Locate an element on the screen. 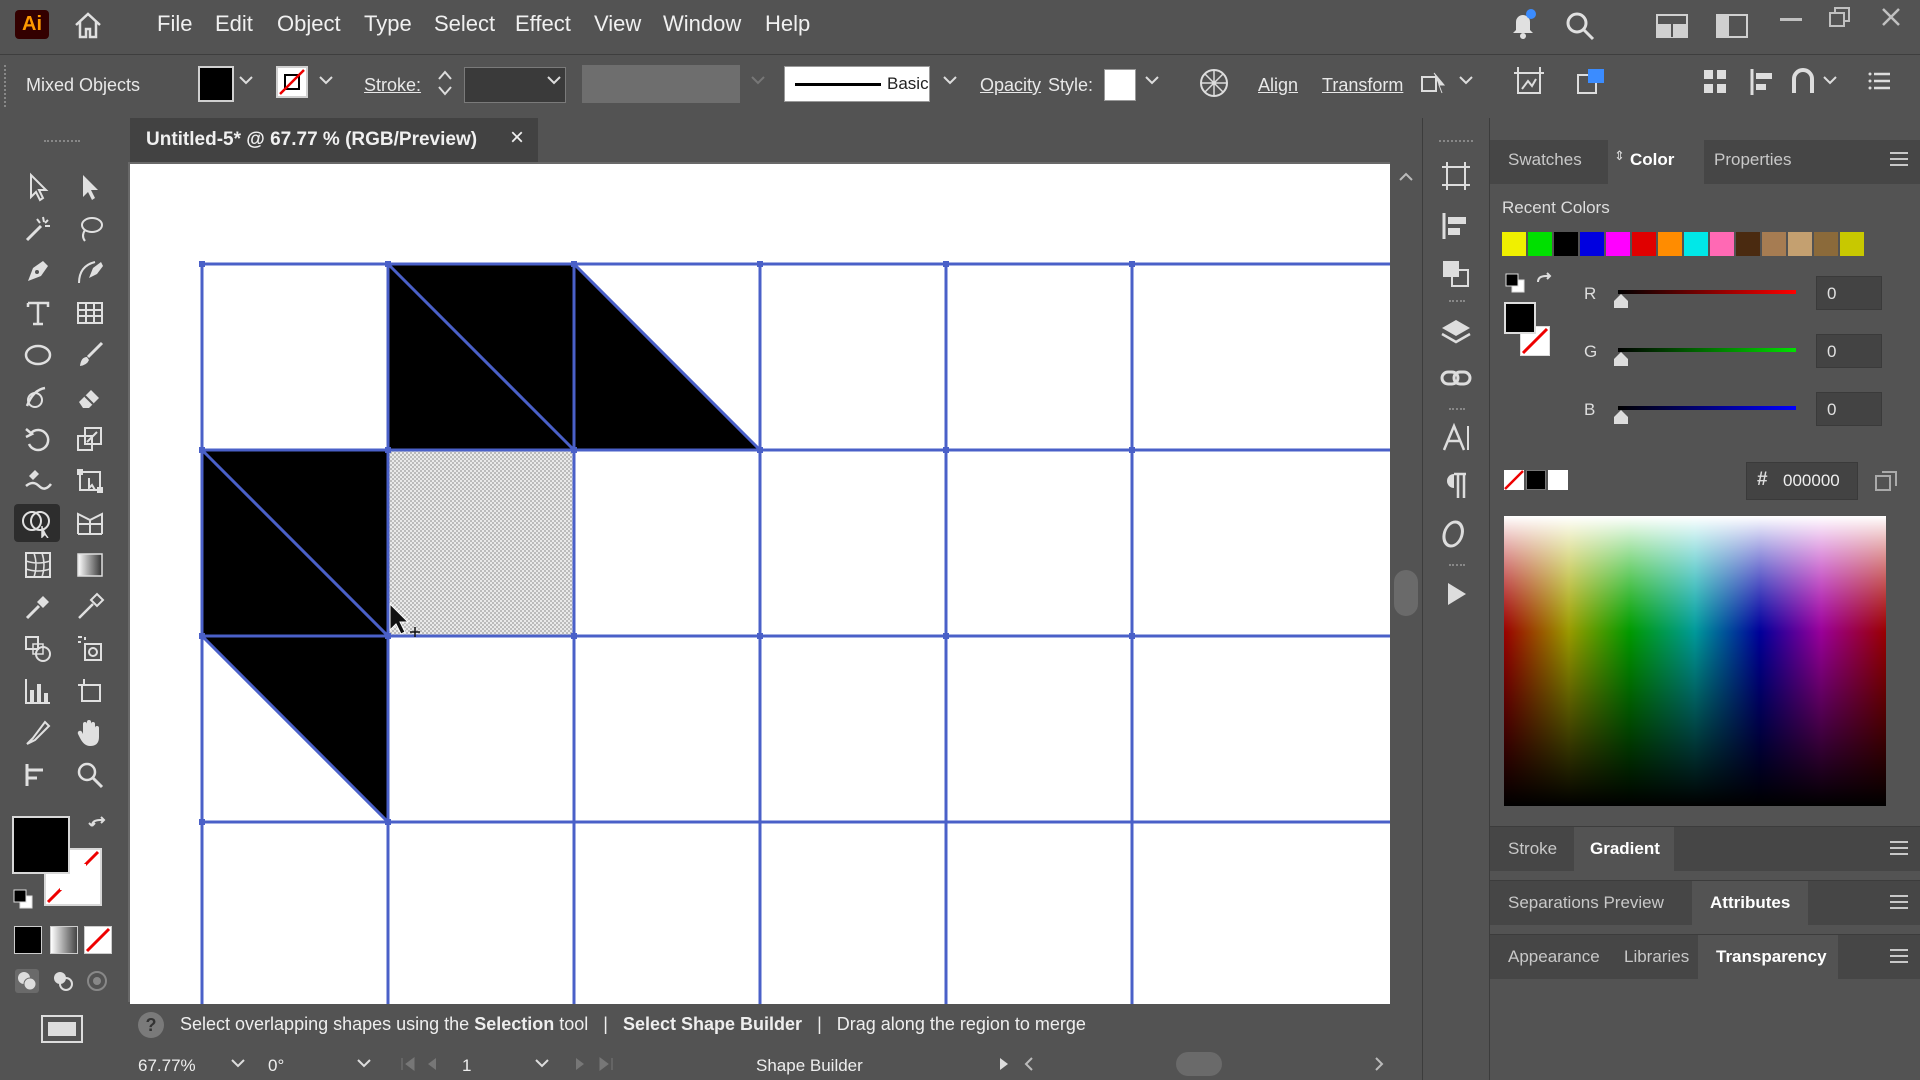 The height and width of the screenshot is (1080, 1920). next-artboard-icon is located at coordinates (580, 1064).